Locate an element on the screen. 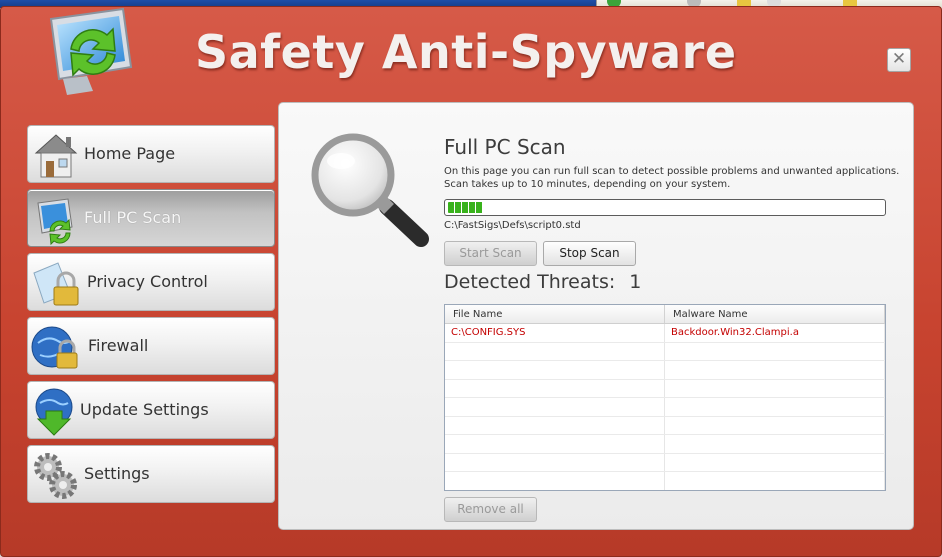  sidebar-item-firewall: Firewall is located at coordinates (151, 346).